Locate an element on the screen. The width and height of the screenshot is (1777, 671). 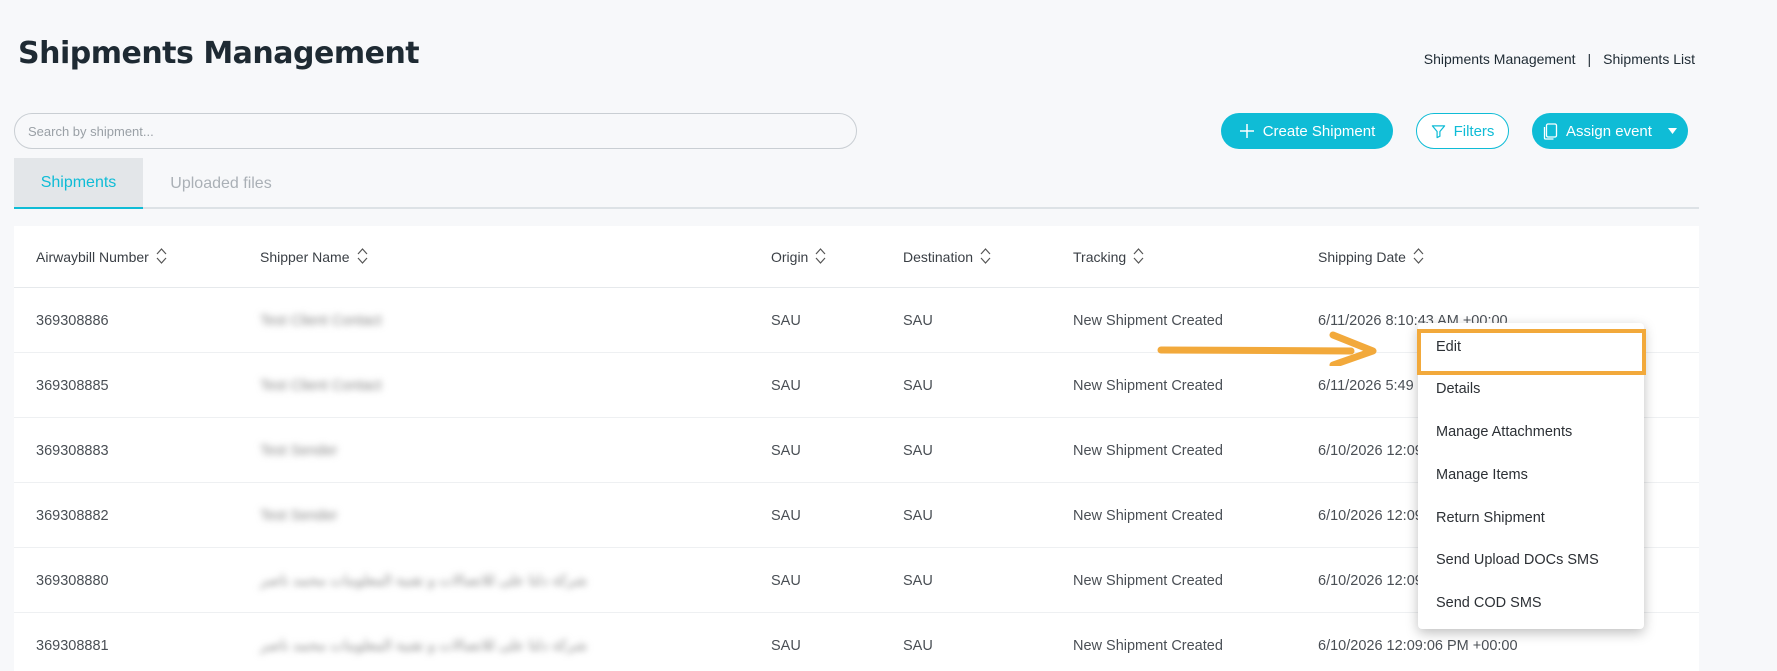
column-header-shipper-name: Shipper Name is located at coordinates (314, 257).